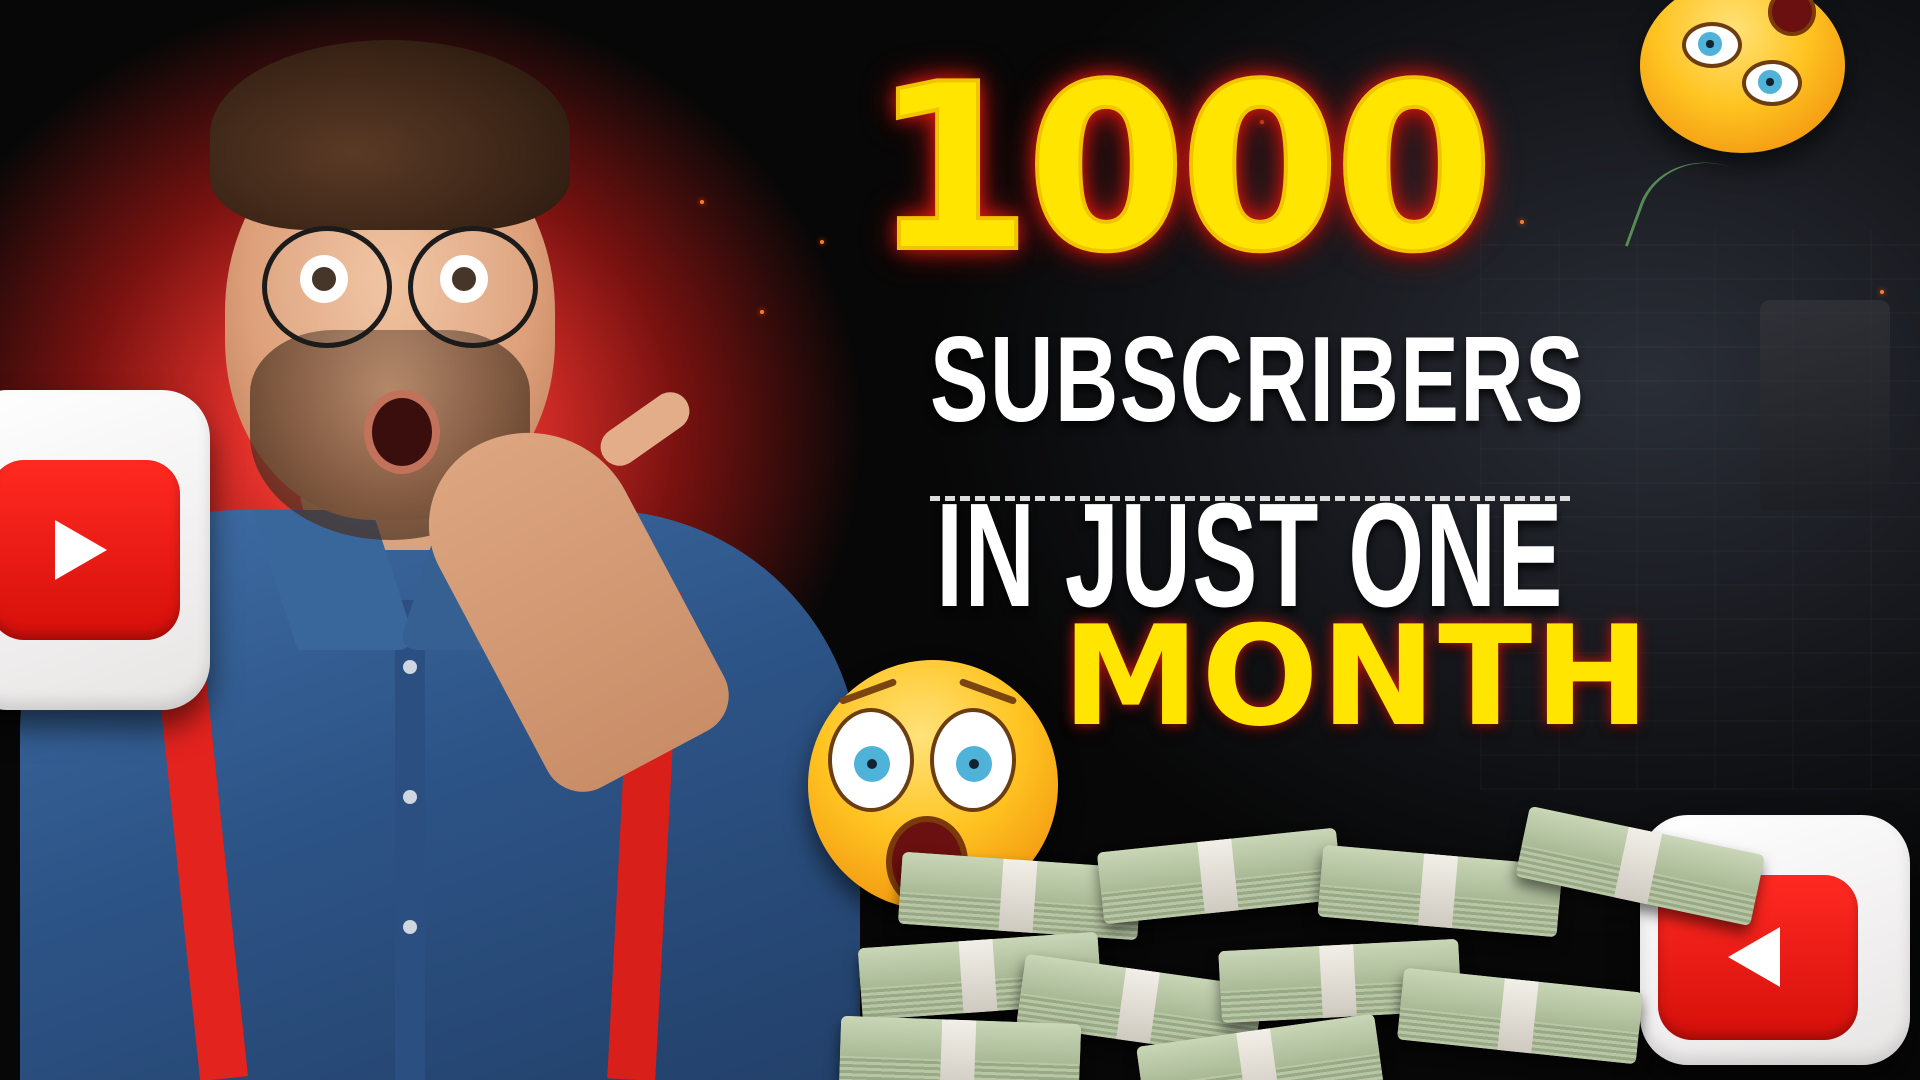 The height and width of the screenshot is (1080, 1920). I want to click on headline-number: 1000, so click(1183, 169).